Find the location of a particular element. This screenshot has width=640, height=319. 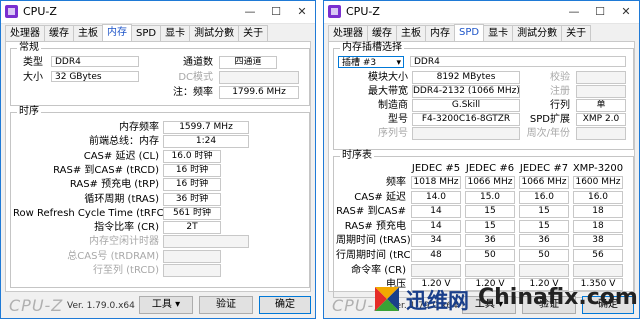

timing-table-cell: 48 is located at coordinates (436, 255).